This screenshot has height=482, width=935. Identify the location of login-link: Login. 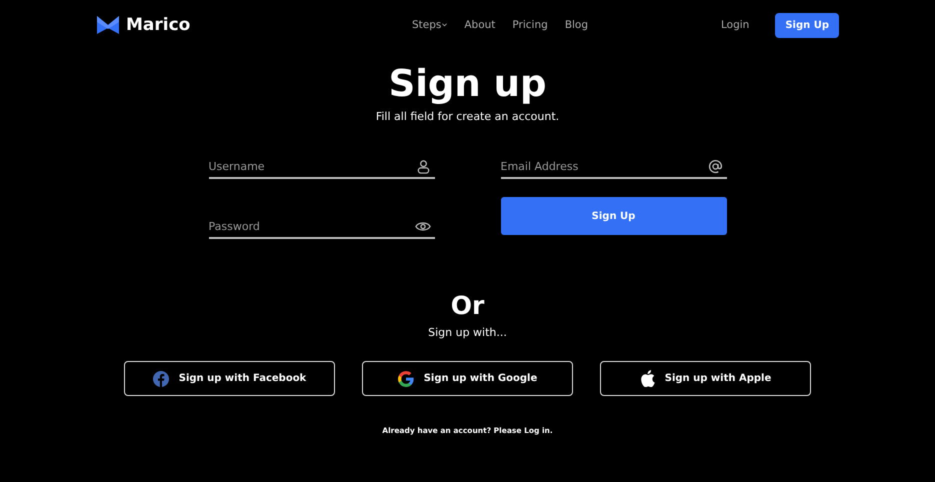
(735, 25).